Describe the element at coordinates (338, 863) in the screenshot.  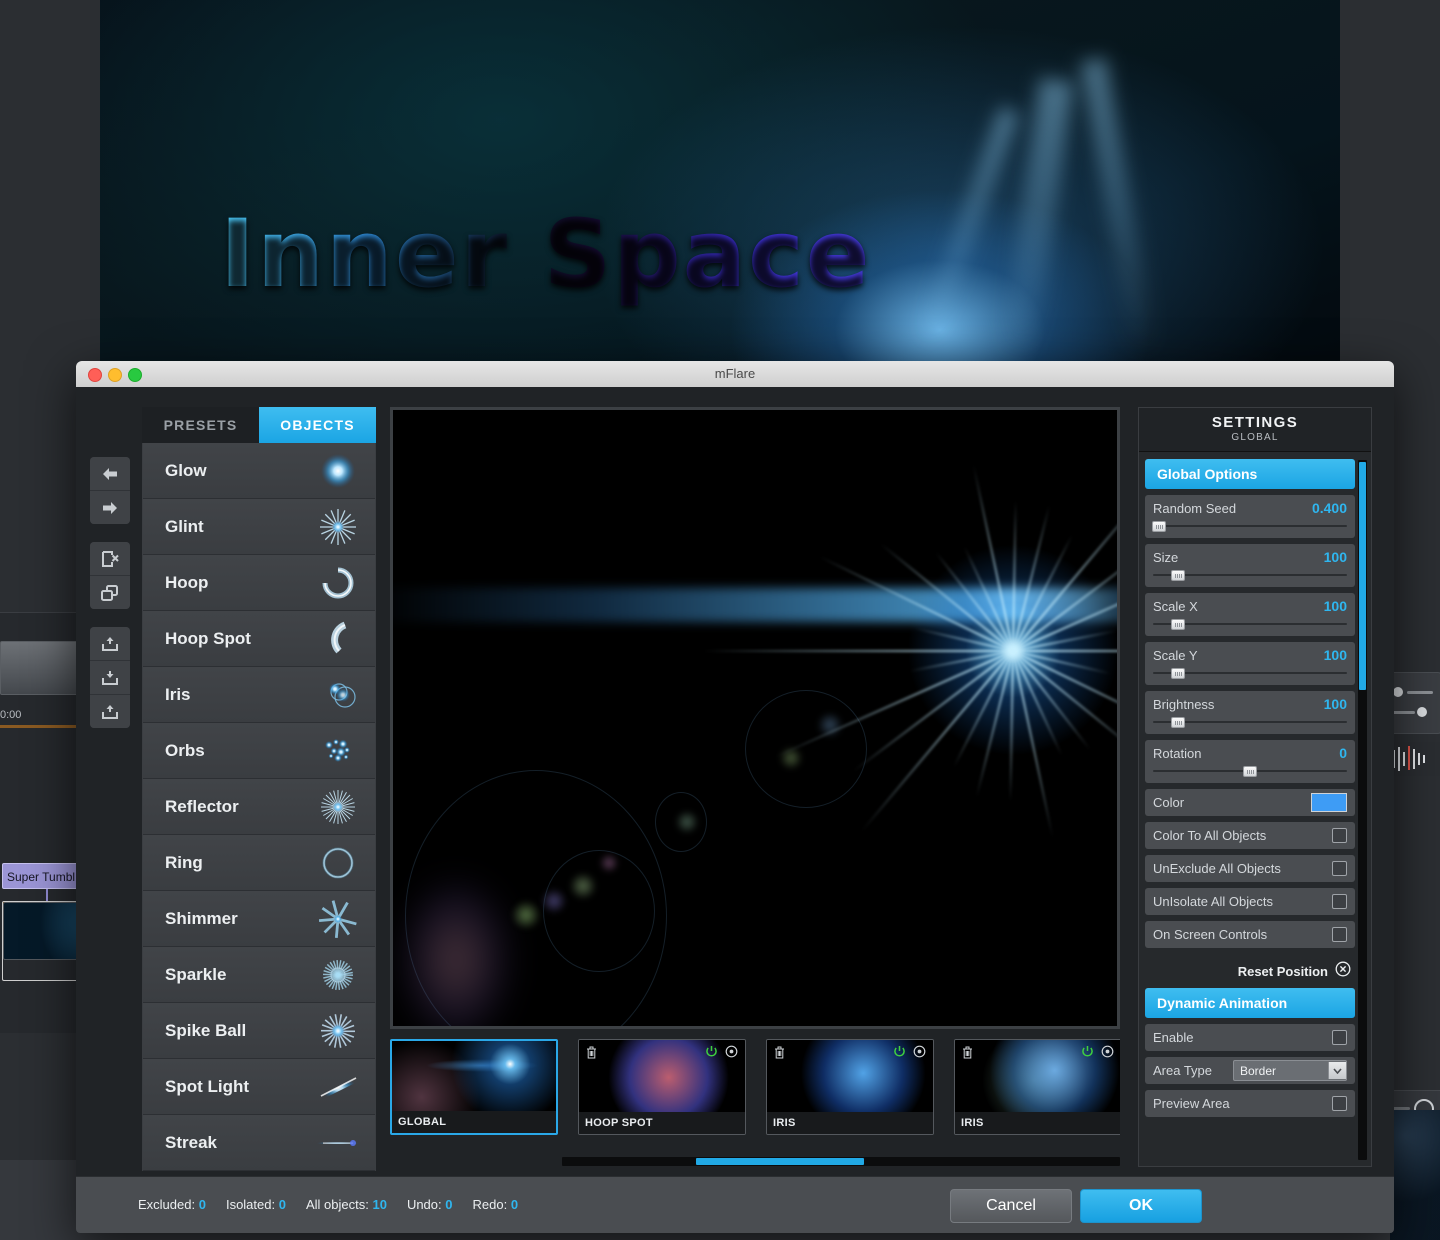
I see `ring-icon` at that location.